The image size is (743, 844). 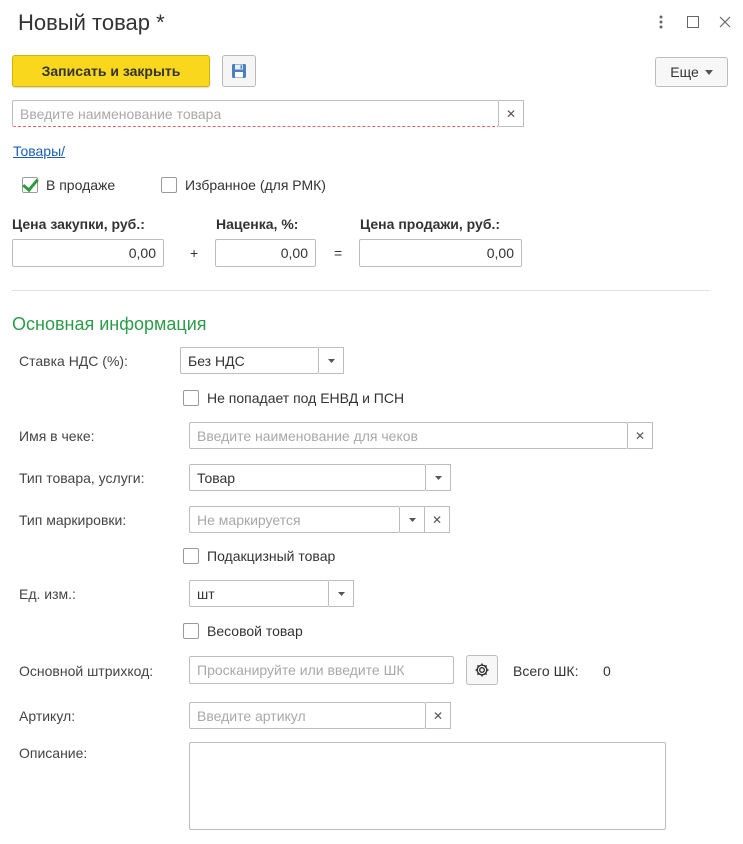 I want to click on equals-sign: =, so click(x=338, y=253).